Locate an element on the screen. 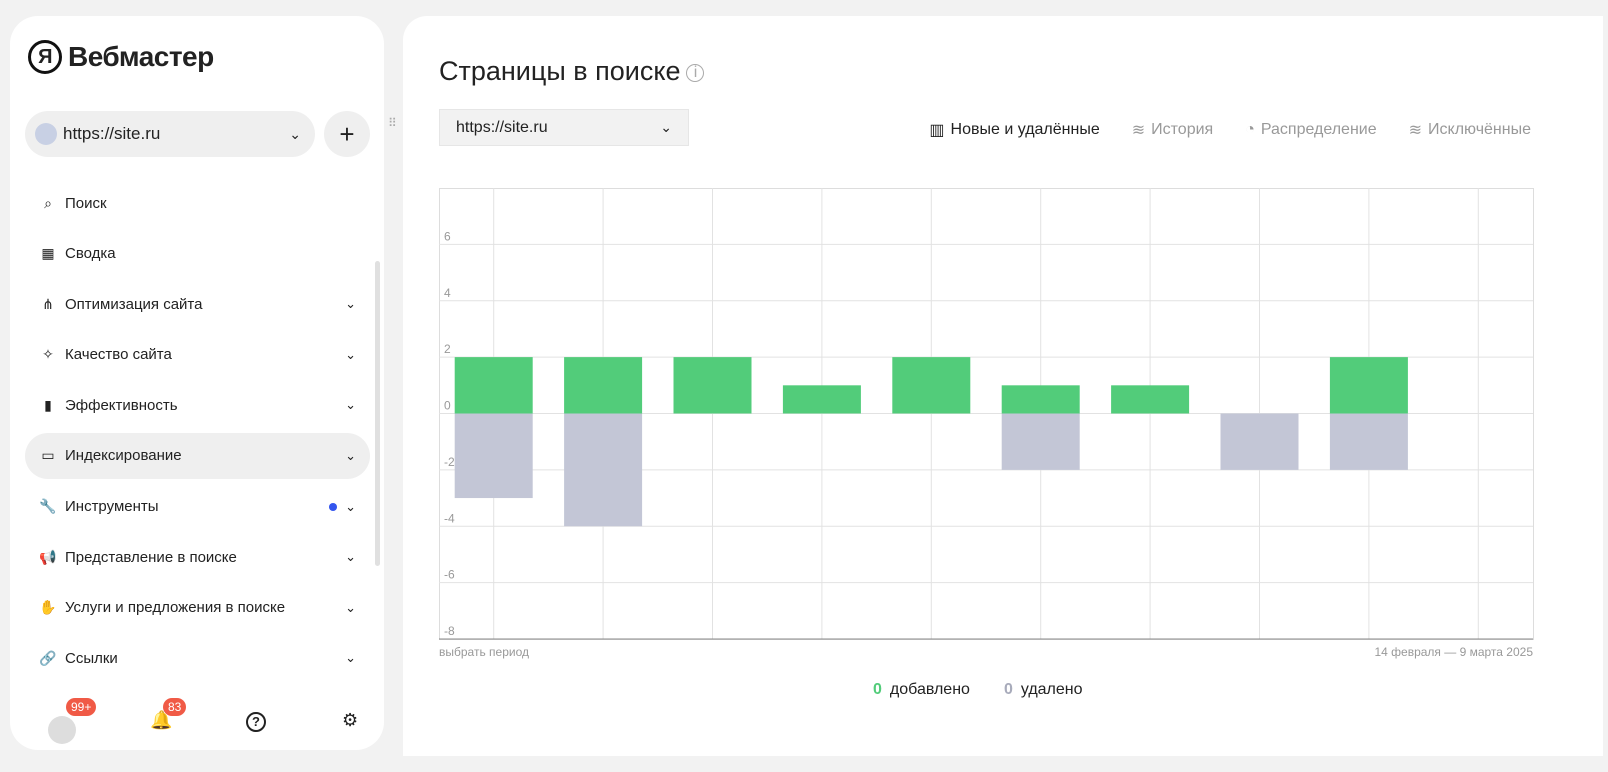 This screenshot has height=772, width=1608. tab-excluded: ≋ Исключённые is located at coordinates (1470, 130).